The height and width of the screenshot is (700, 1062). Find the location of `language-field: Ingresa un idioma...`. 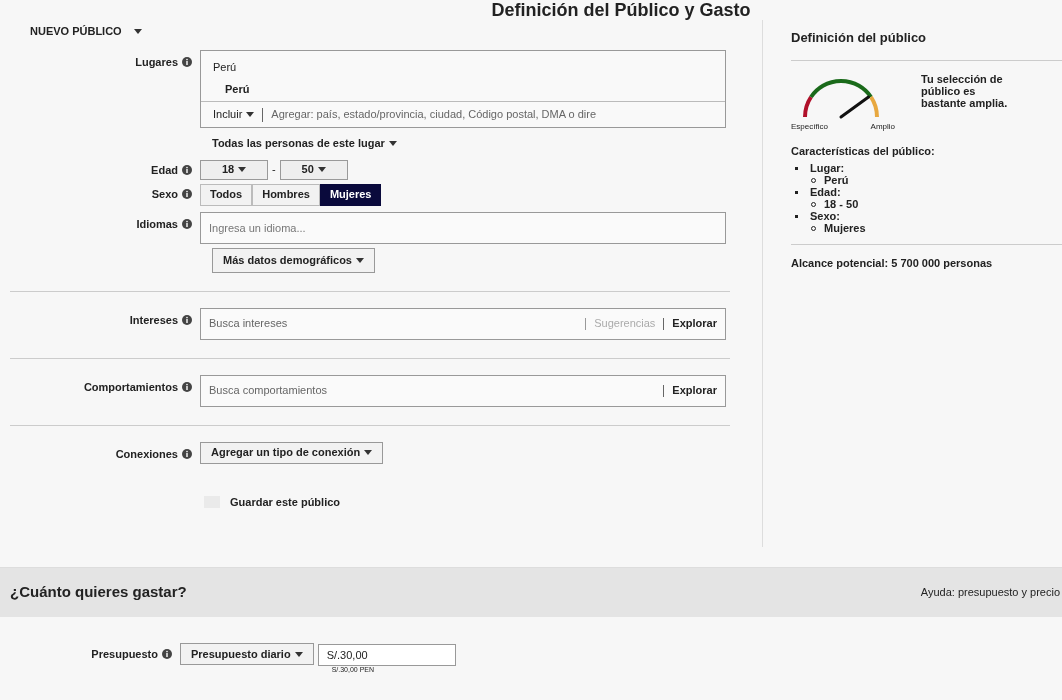

language-field: Ingresa un idioma... is located at coordinates (463, 227).